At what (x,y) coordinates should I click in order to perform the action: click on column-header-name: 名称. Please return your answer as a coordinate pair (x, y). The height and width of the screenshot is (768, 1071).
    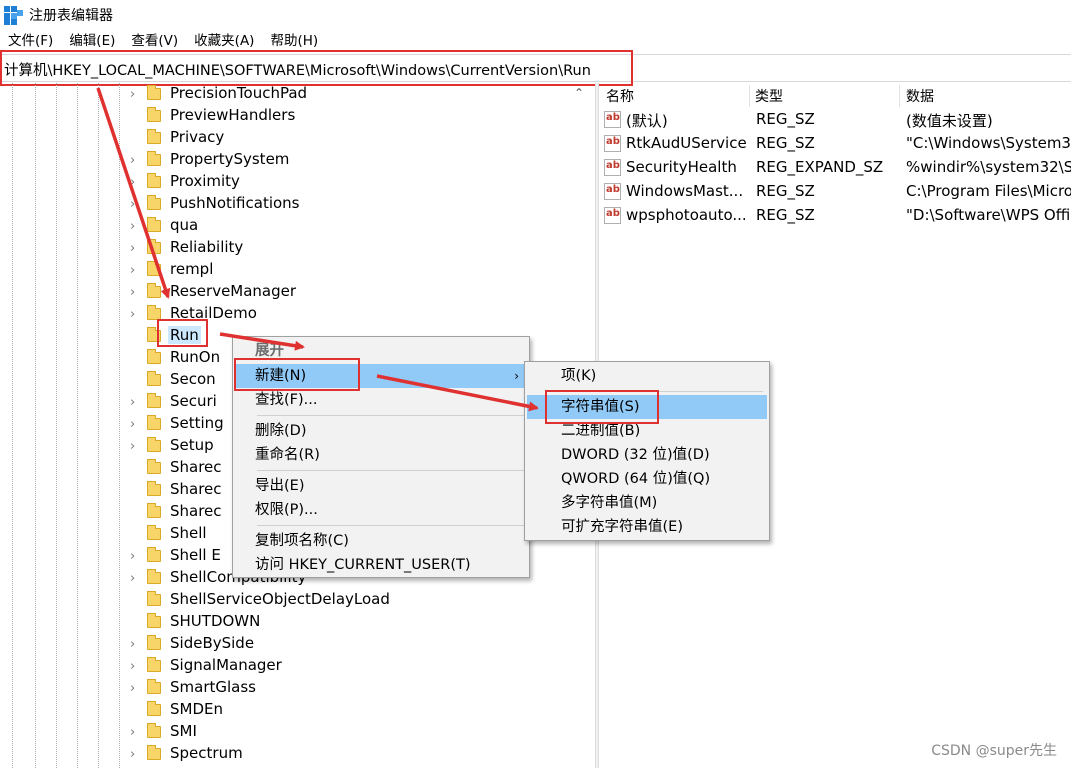
    Looking at the image, I should click on (620, 96).